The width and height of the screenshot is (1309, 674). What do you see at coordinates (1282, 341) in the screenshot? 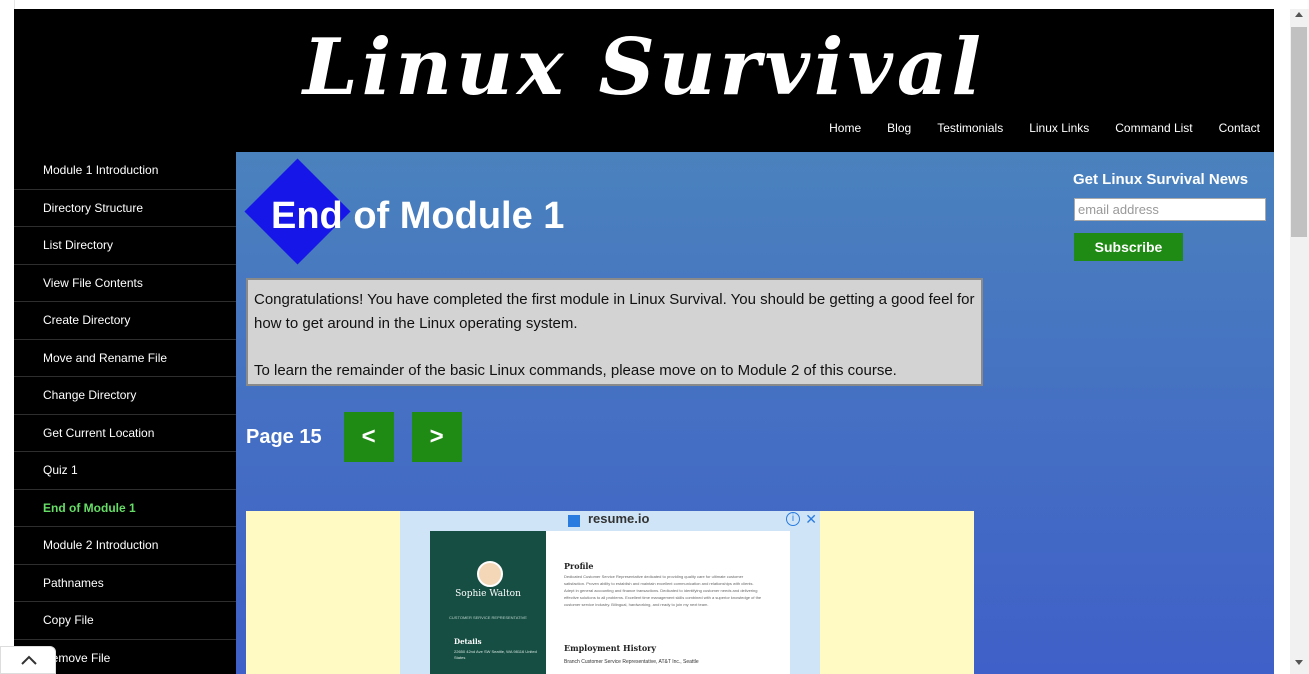
I see `right-margin` at bounding box center [1282, 341].